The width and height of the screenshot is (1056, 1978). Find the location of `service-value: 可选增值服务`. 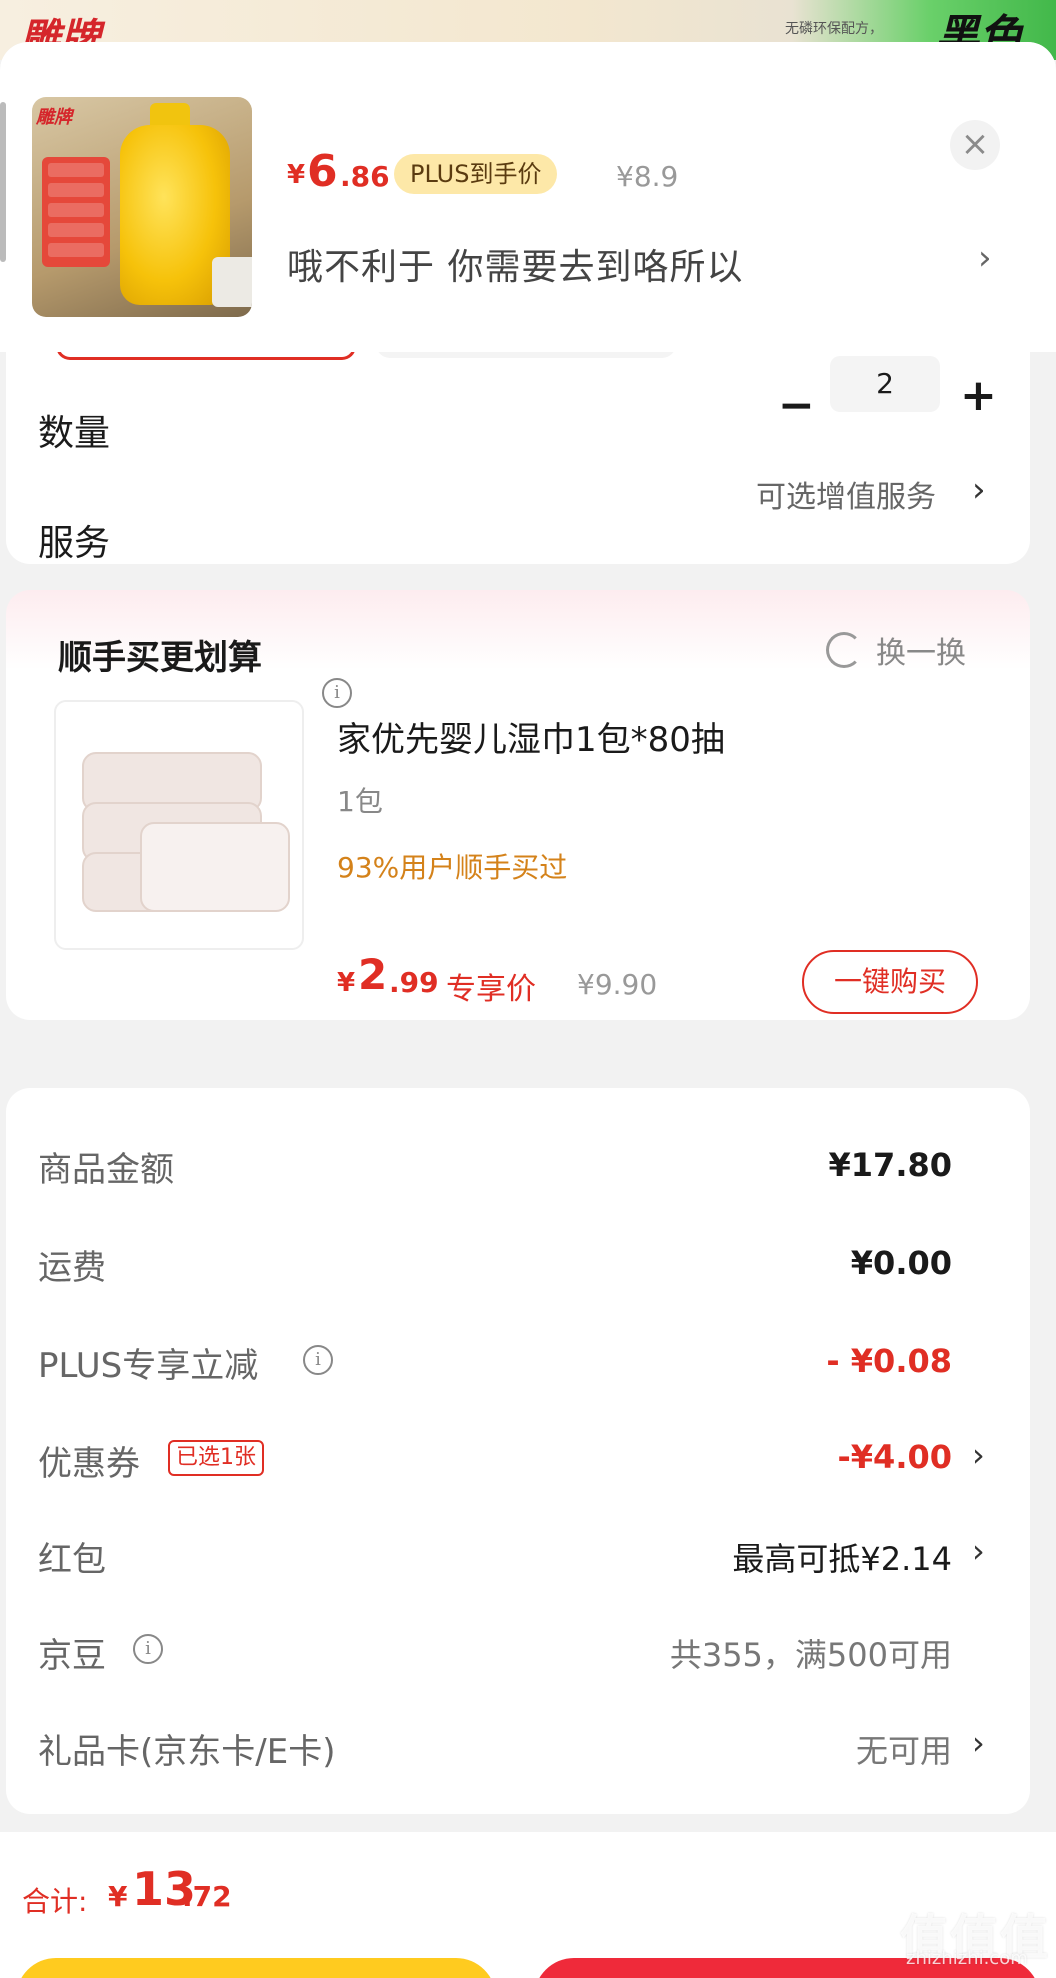

service-value: 可选增值服务 is located at coordinates (846, 494).